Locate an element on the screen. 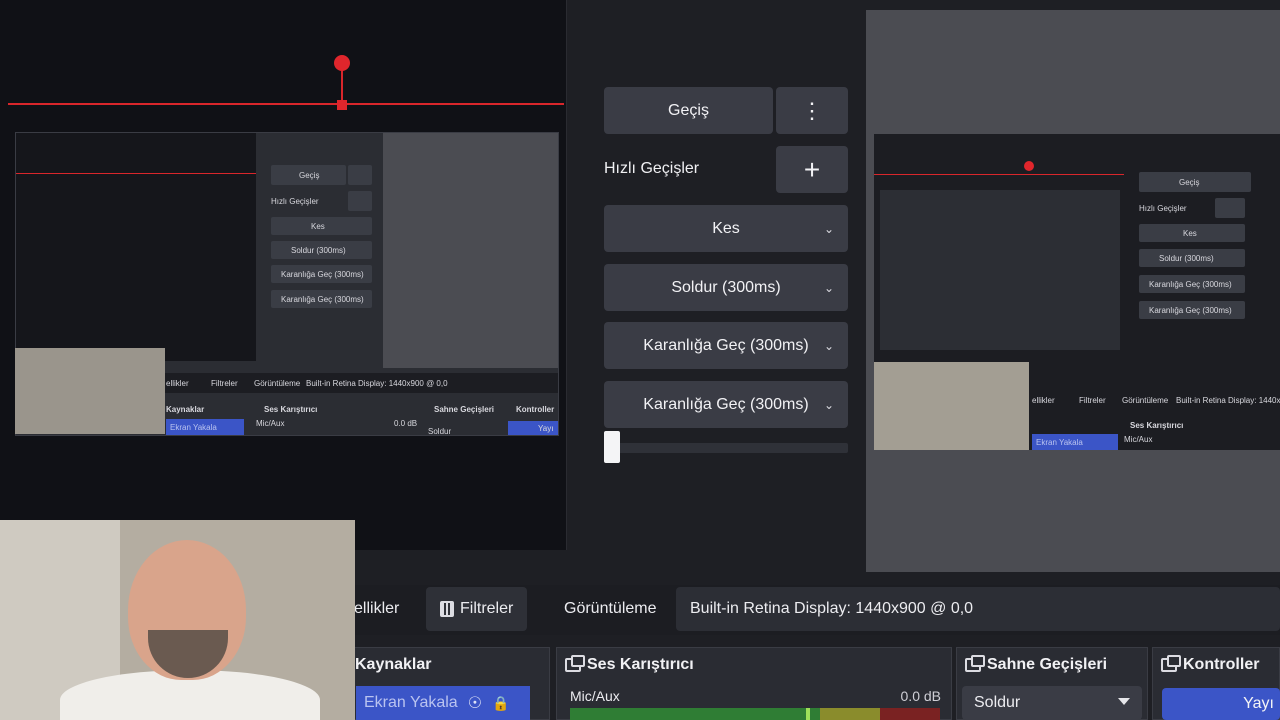  properties-tab-label: ellikler is located at coordinates (377, 608).